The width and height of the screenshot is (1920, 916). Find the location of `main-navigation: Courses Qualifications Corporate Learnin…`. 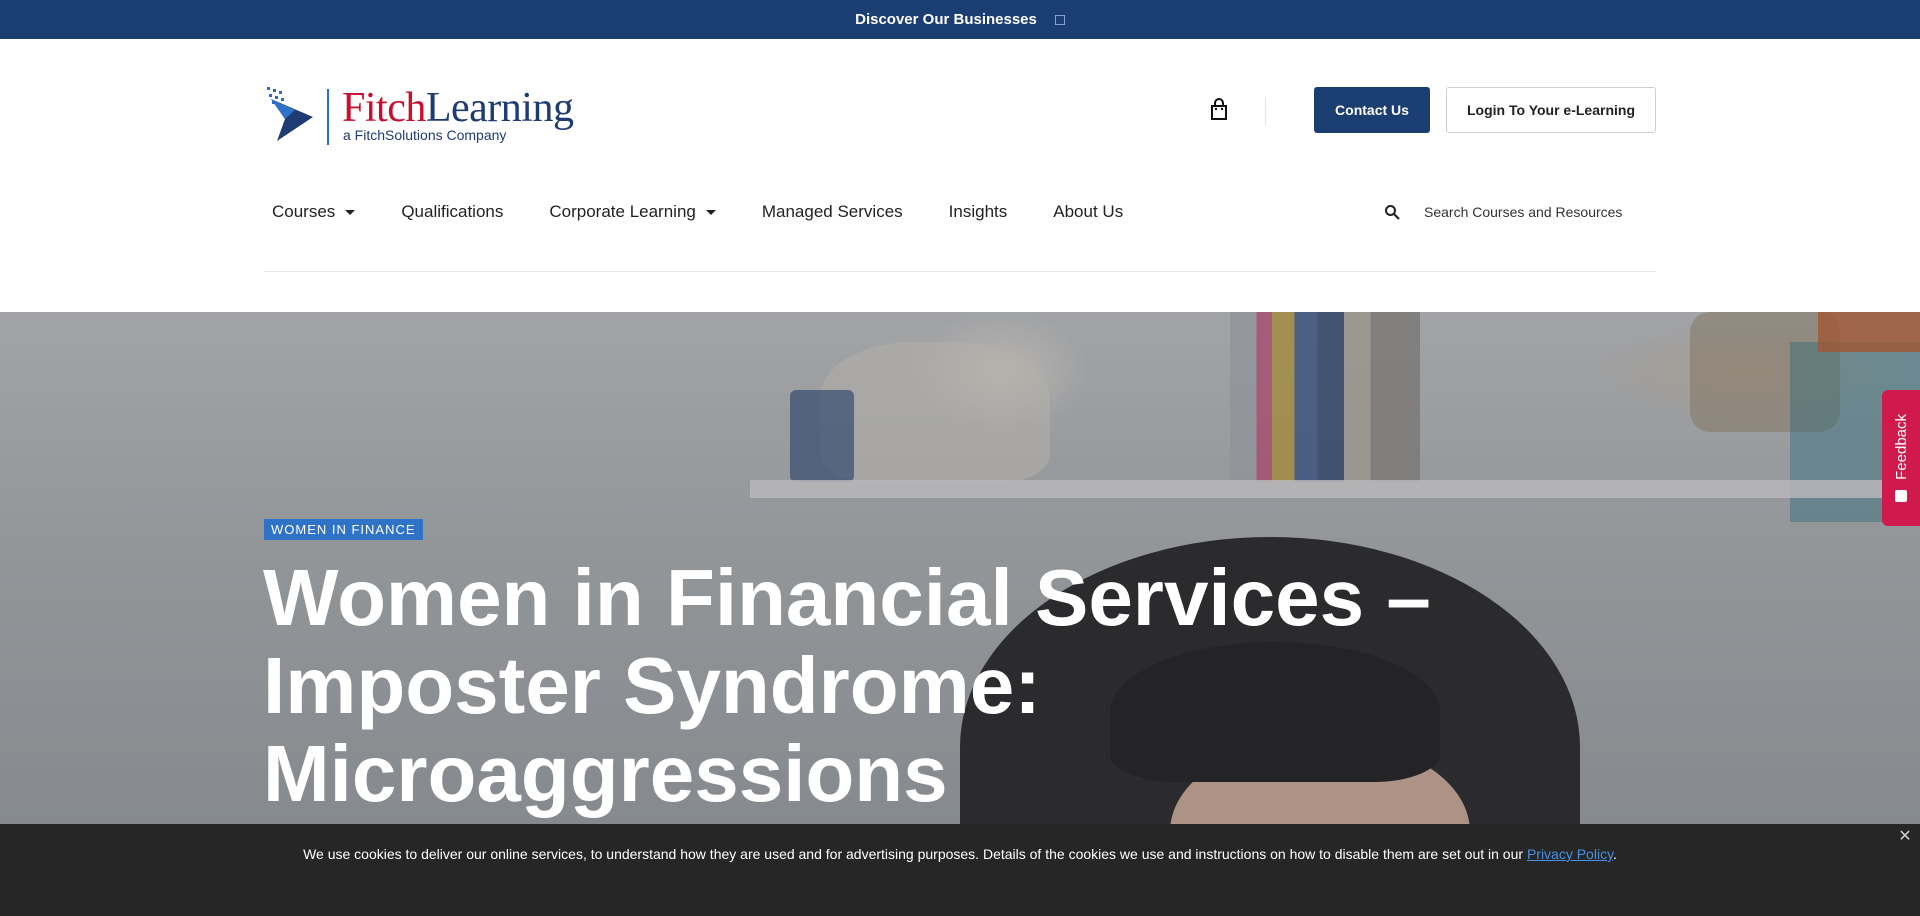

main-navigation: Courses Qualifications Corporate Learnin… is located at coordinates (720, 212).